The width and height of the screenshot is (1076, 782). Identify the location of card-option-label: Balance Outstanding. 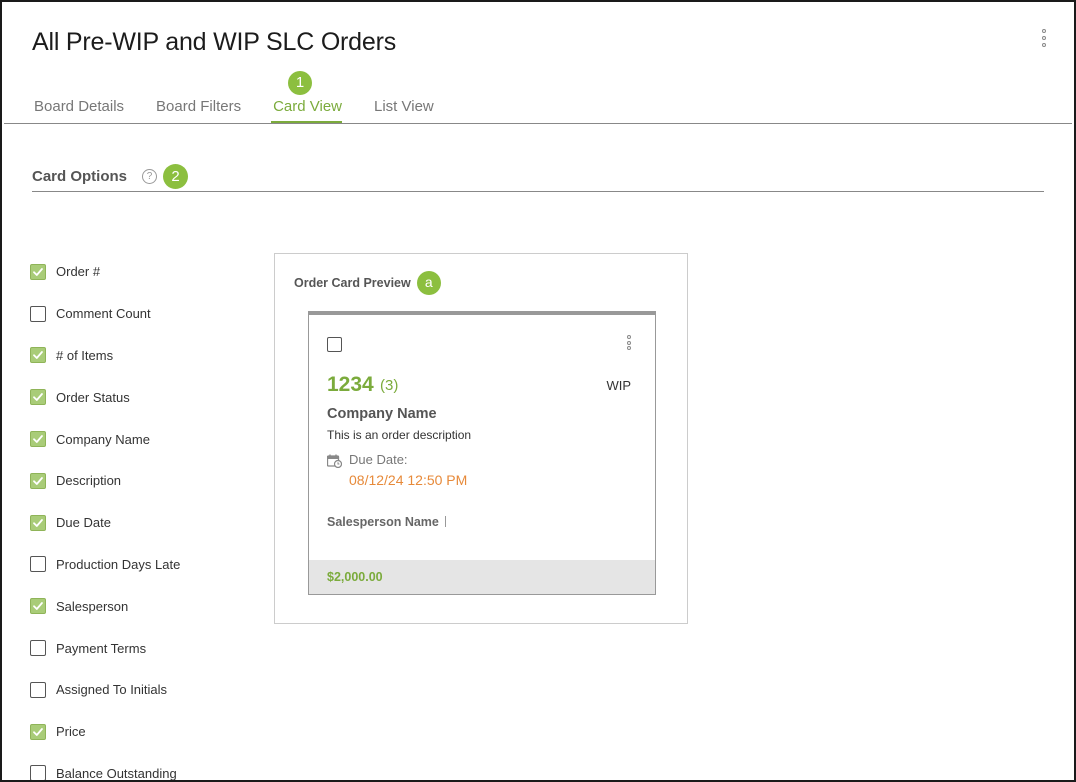
(116, 773).